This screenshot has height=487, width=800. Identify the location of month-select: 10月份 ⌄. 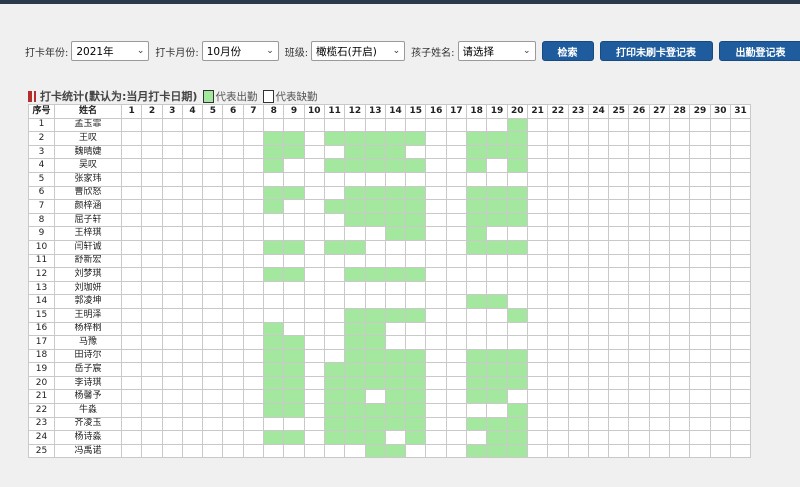
(240, 51).